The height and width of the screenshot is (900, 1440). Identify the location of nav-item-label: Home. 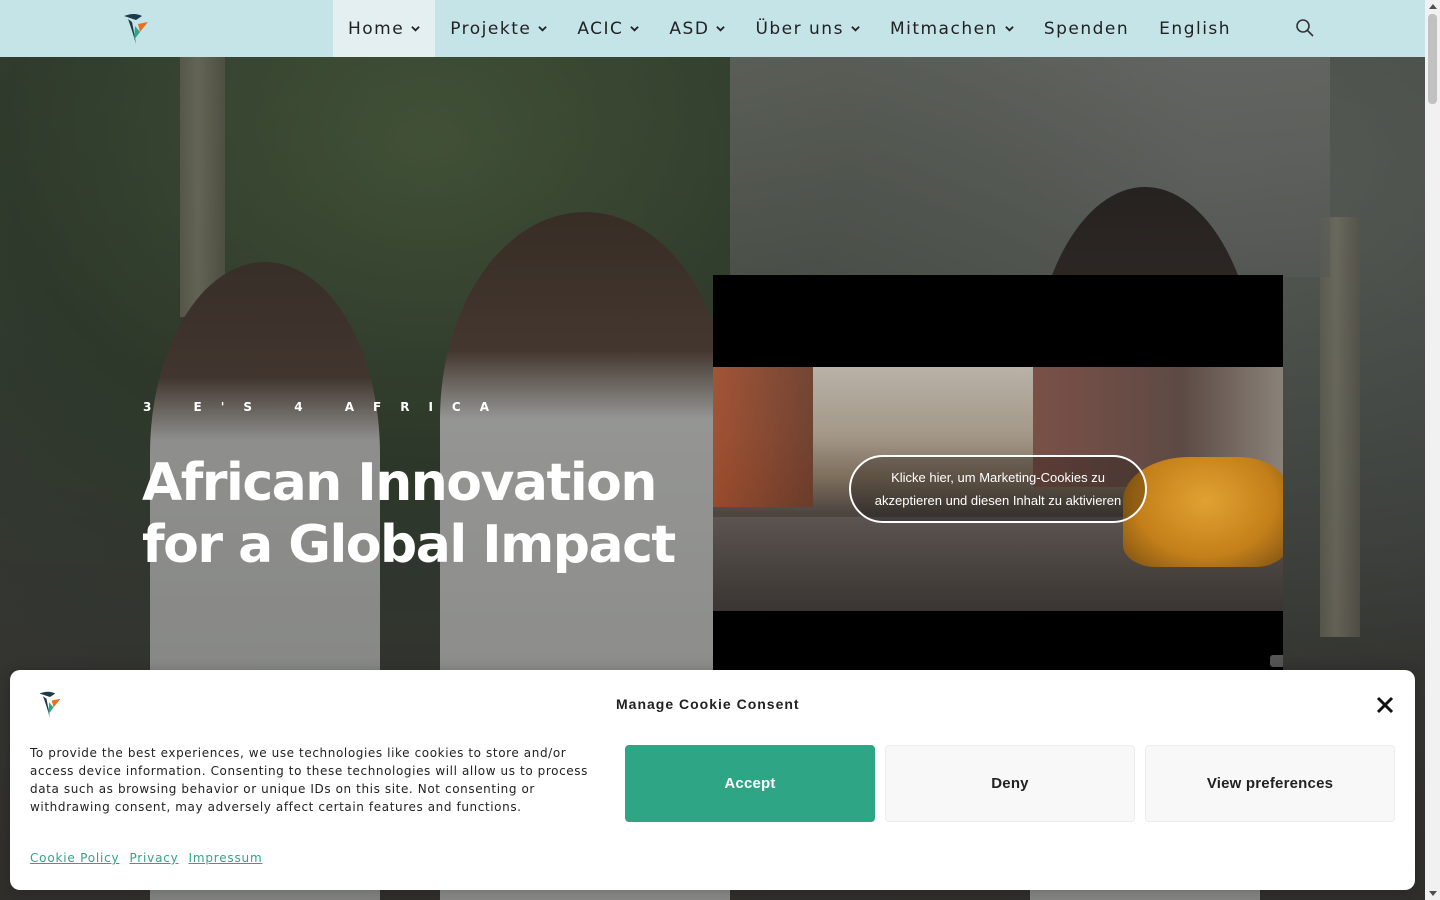
(376, 28).